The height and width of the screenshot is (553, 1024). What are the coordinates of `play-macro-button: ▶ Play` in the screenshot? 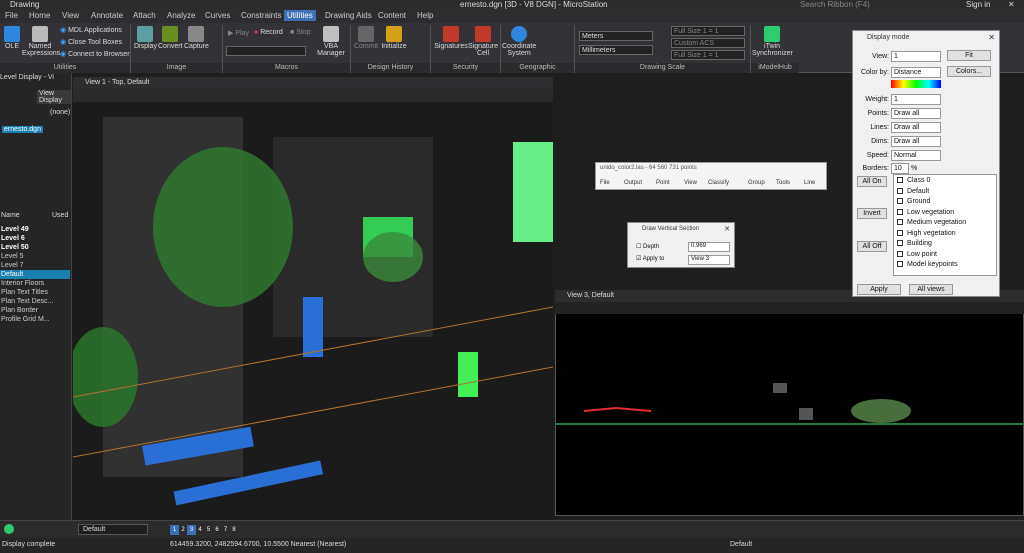 It's located at (238, 33).